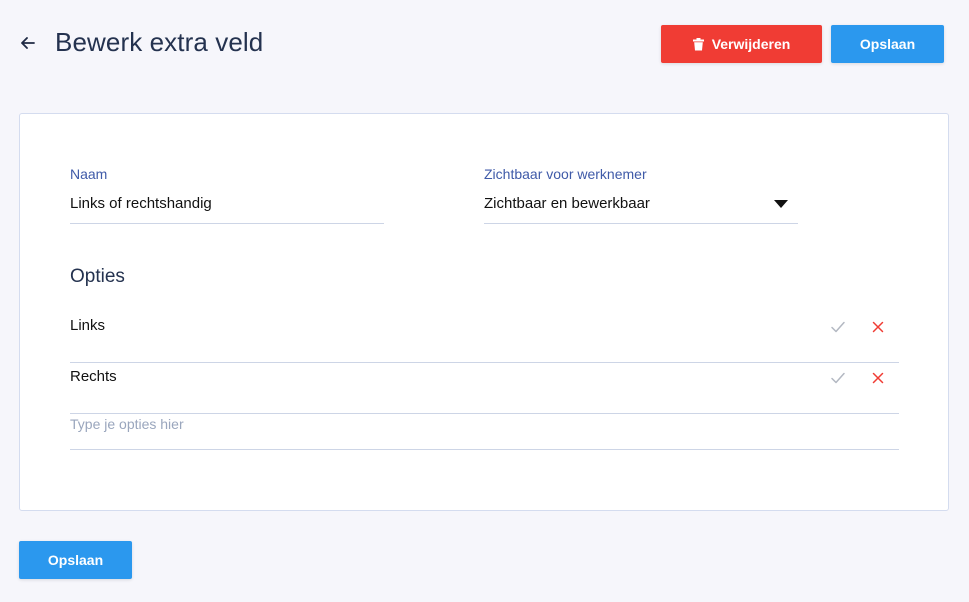 The height and width of the screenshot is (602, 969). Describe the element at coordinates (781, 204) in the screenshot. I see `caret-down-icon` at that location.